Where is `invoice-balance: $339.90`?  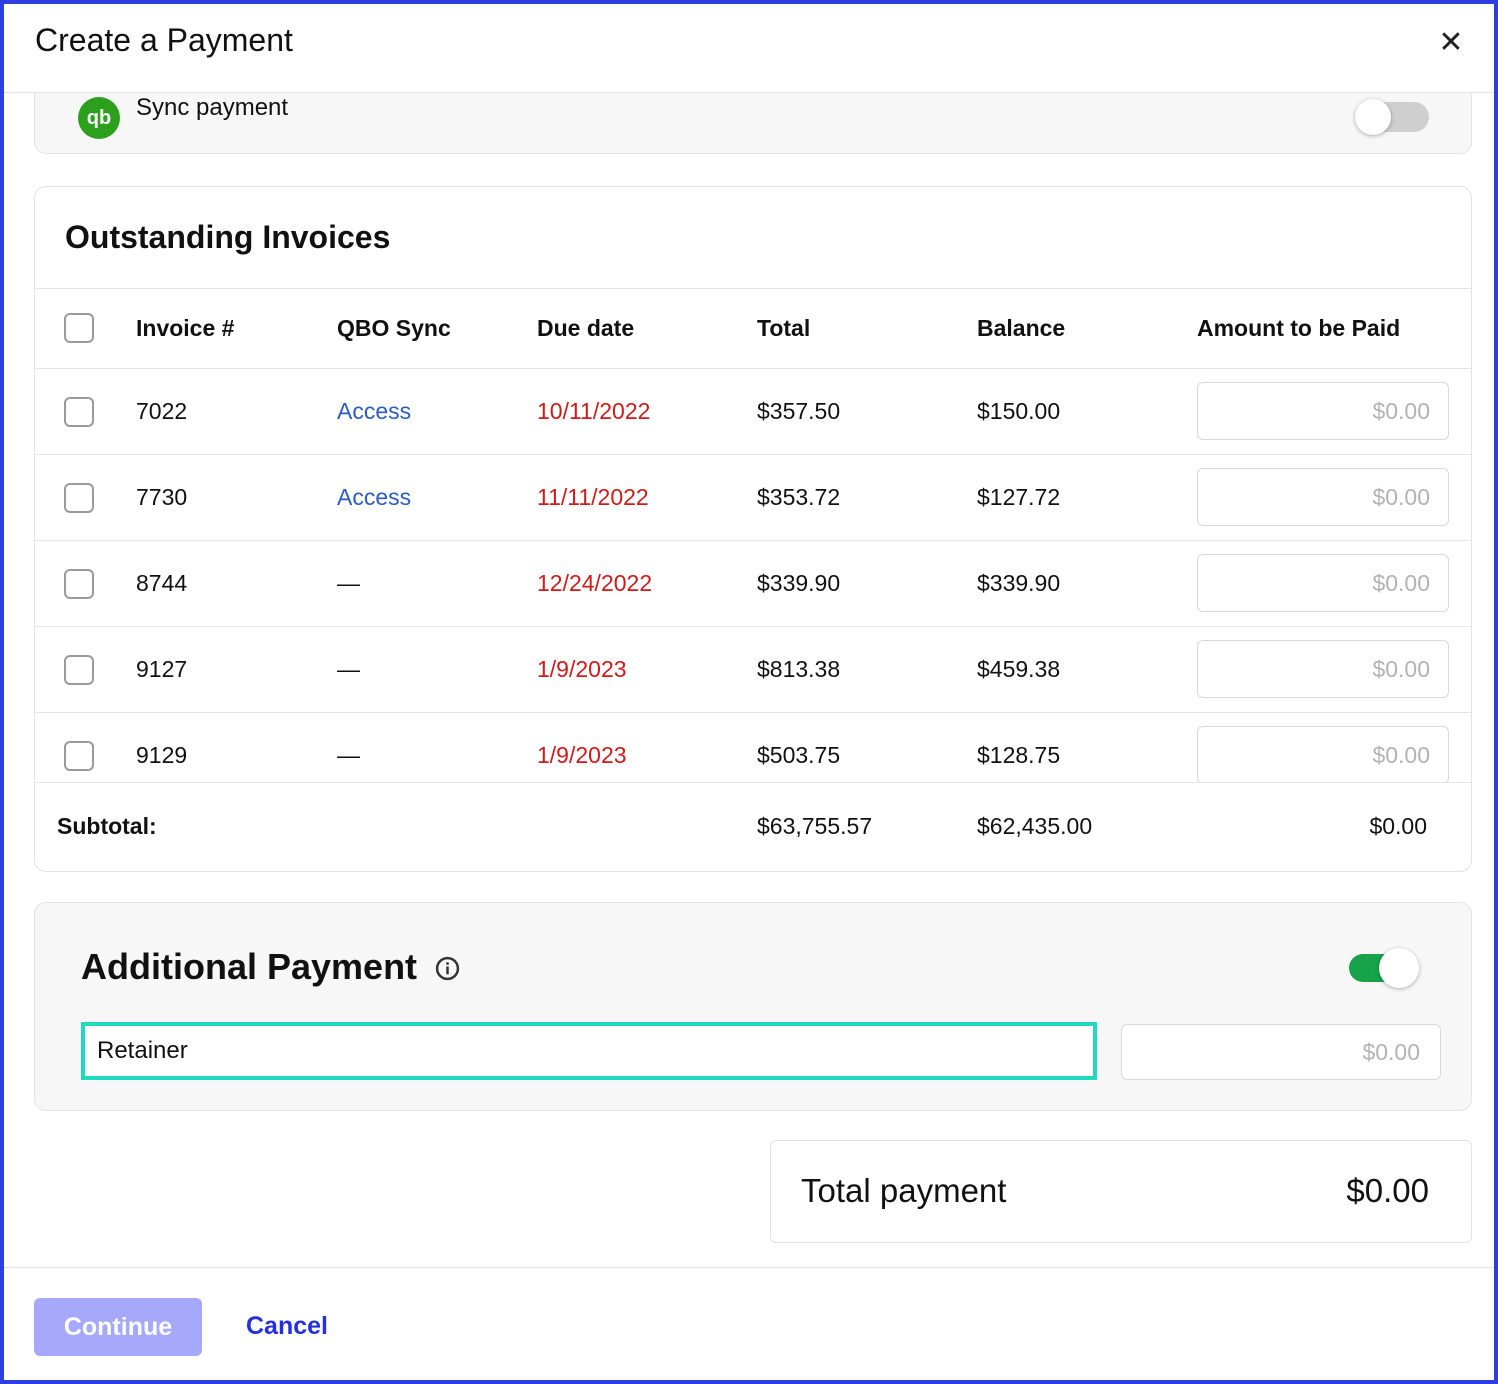
invoice-balance: $339.90 is located at coordinates (1019, 583).